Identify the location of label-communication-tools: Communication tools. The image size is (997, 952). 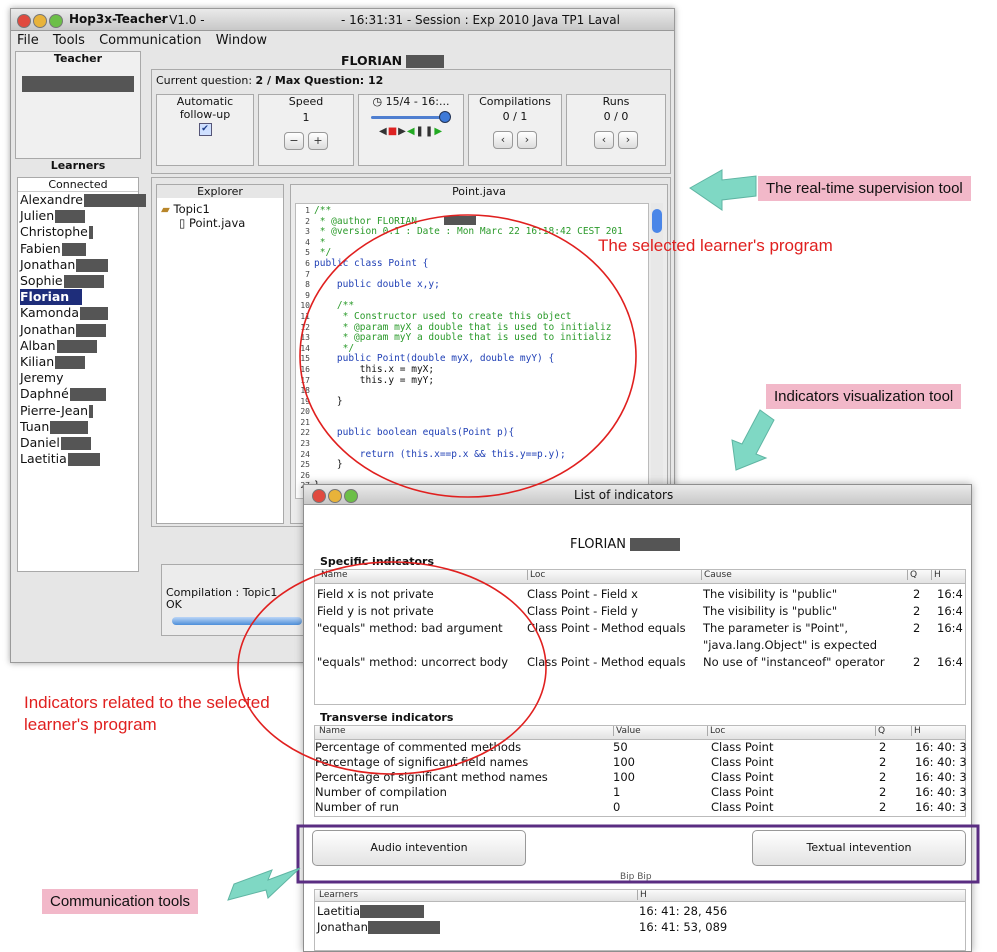
(120, 901).